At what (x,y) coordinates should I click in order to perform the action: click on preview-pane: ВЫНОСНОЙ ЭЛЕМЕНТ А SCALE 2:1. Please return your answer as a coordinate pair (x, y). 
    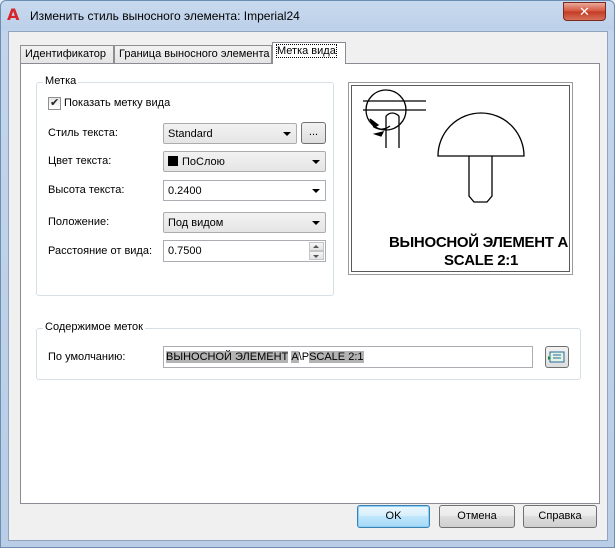
    Looking at the image, I should click on (460, 178).